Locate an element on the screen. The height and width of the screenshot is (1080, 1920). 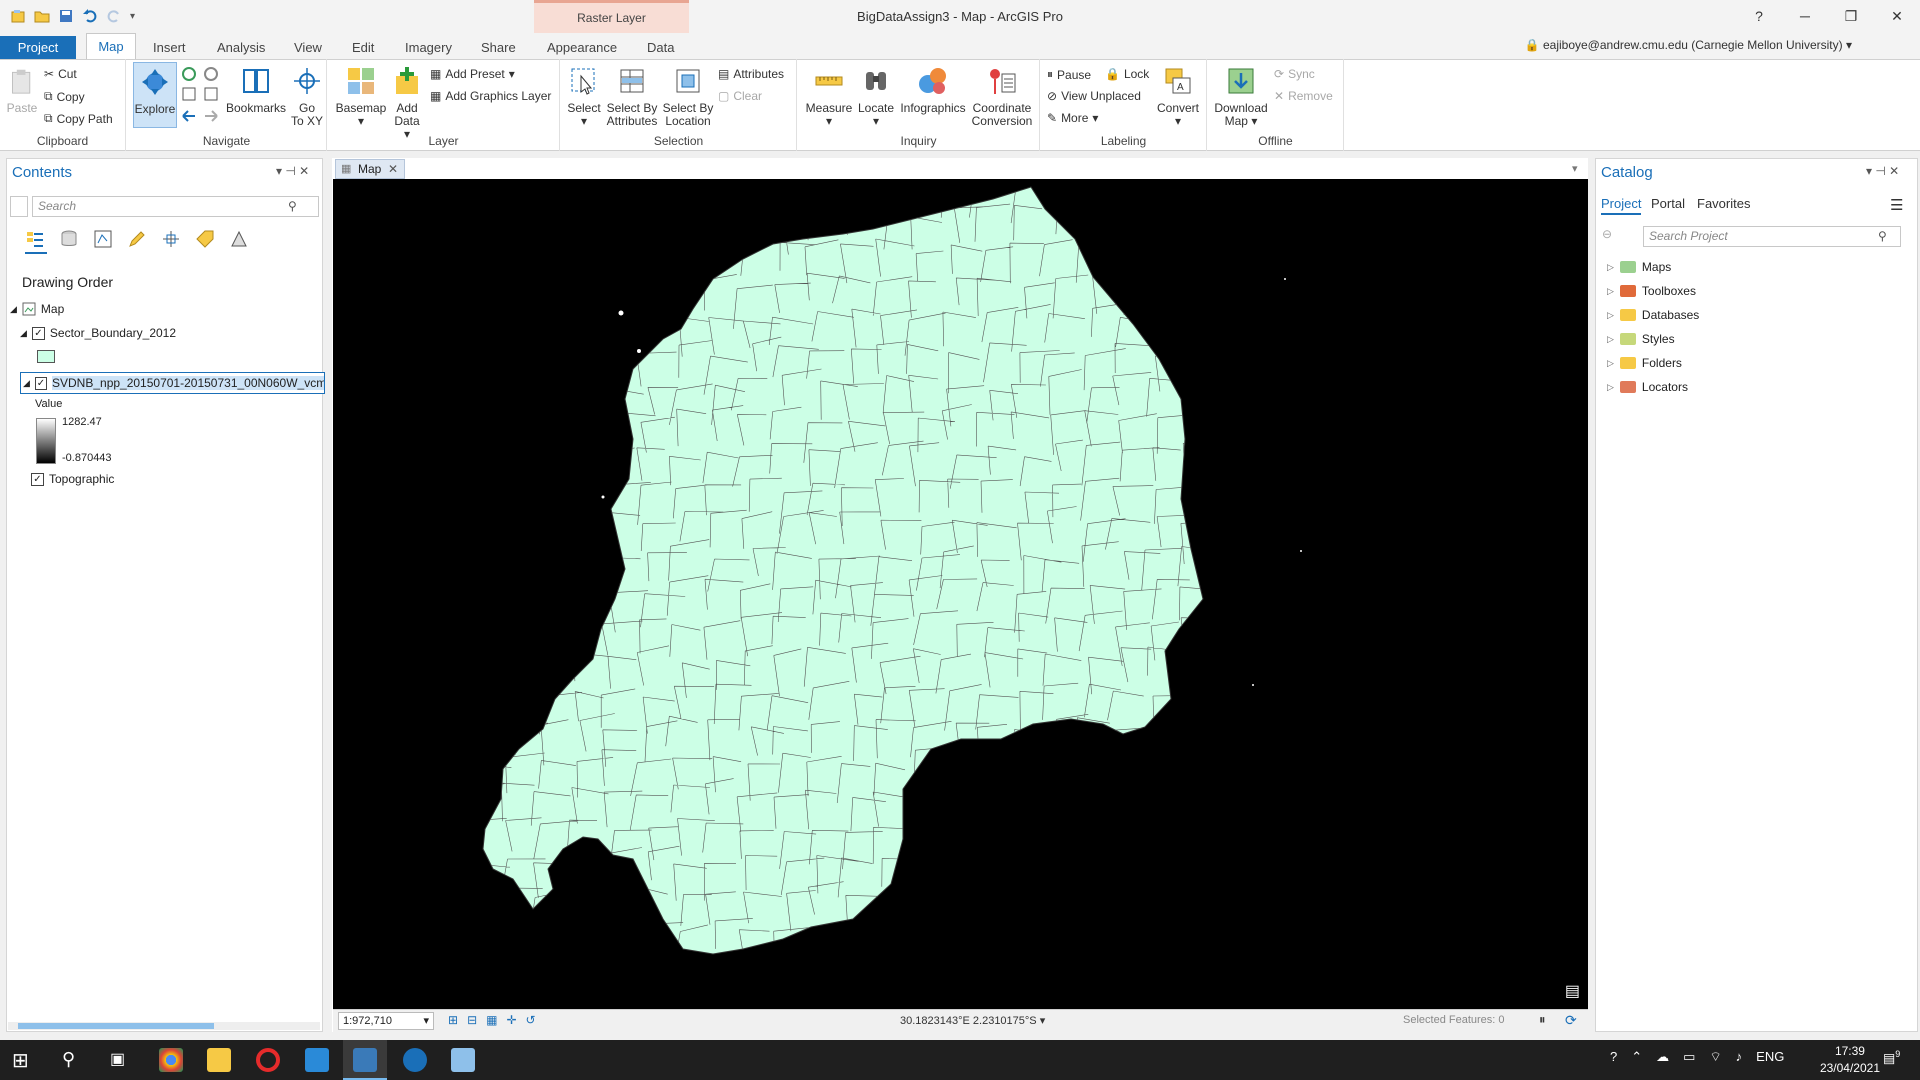
file-explorer-icon is located at coordinates (219, 1060).